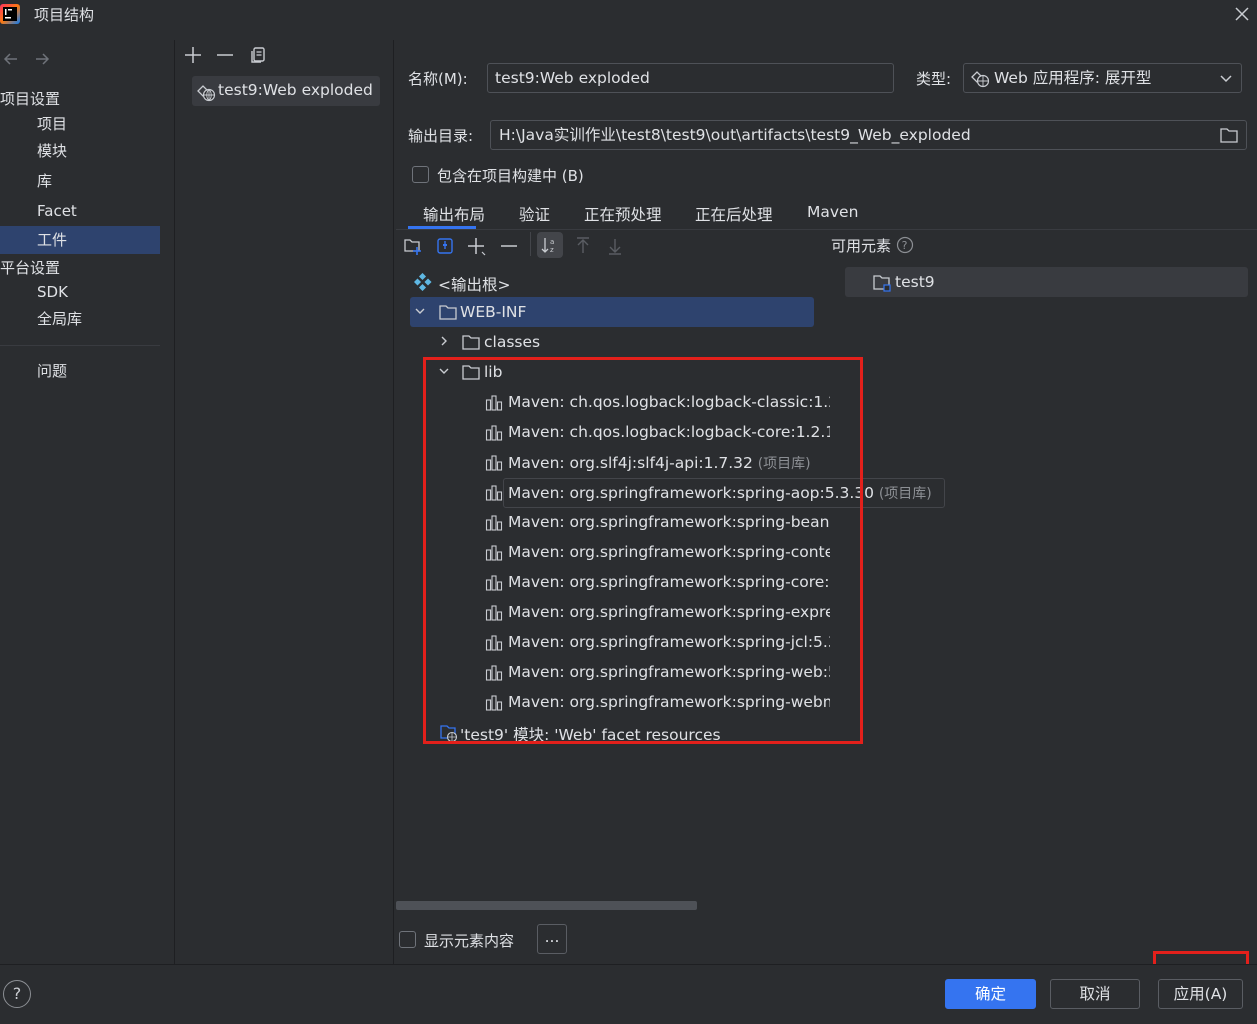 The image size is (1257, 1024). What do you see at coordinates (915, 282) in the screenshot?
I see `available-item-label: test9` at bounding box center [915, 282].